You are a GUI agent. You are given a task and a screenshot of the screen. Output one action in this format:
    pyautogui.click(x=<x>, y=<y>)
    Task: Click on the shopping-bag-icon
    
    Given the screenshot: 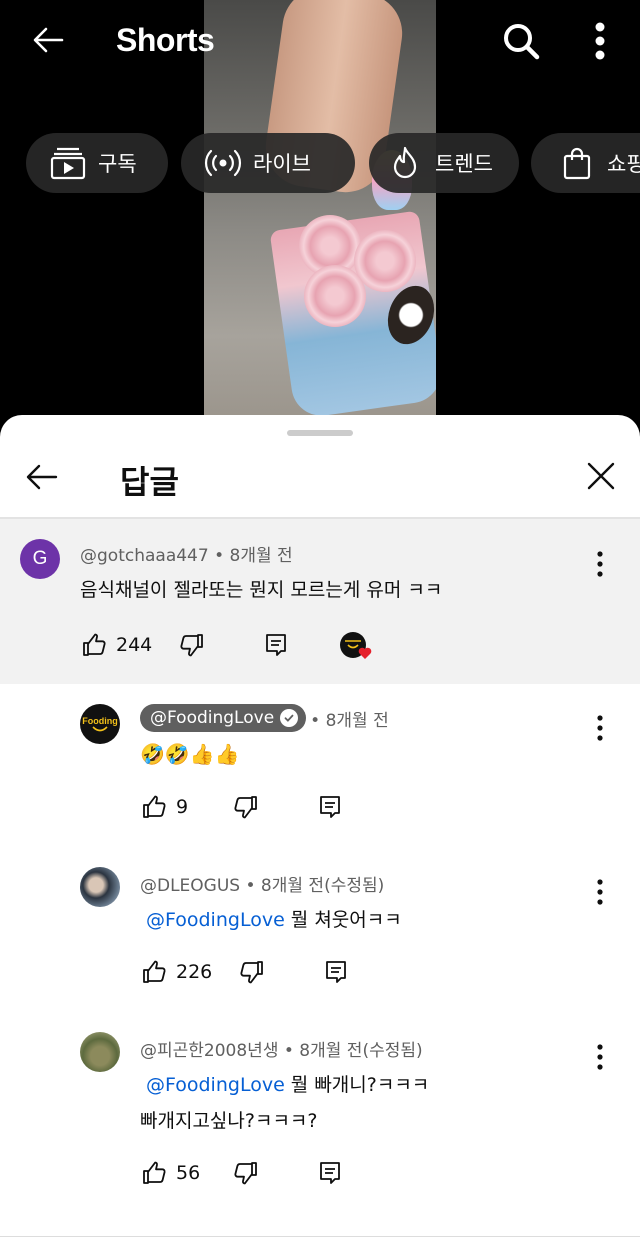 What is the action you would take?
    pyautogui.click(x=577, y=163)
    